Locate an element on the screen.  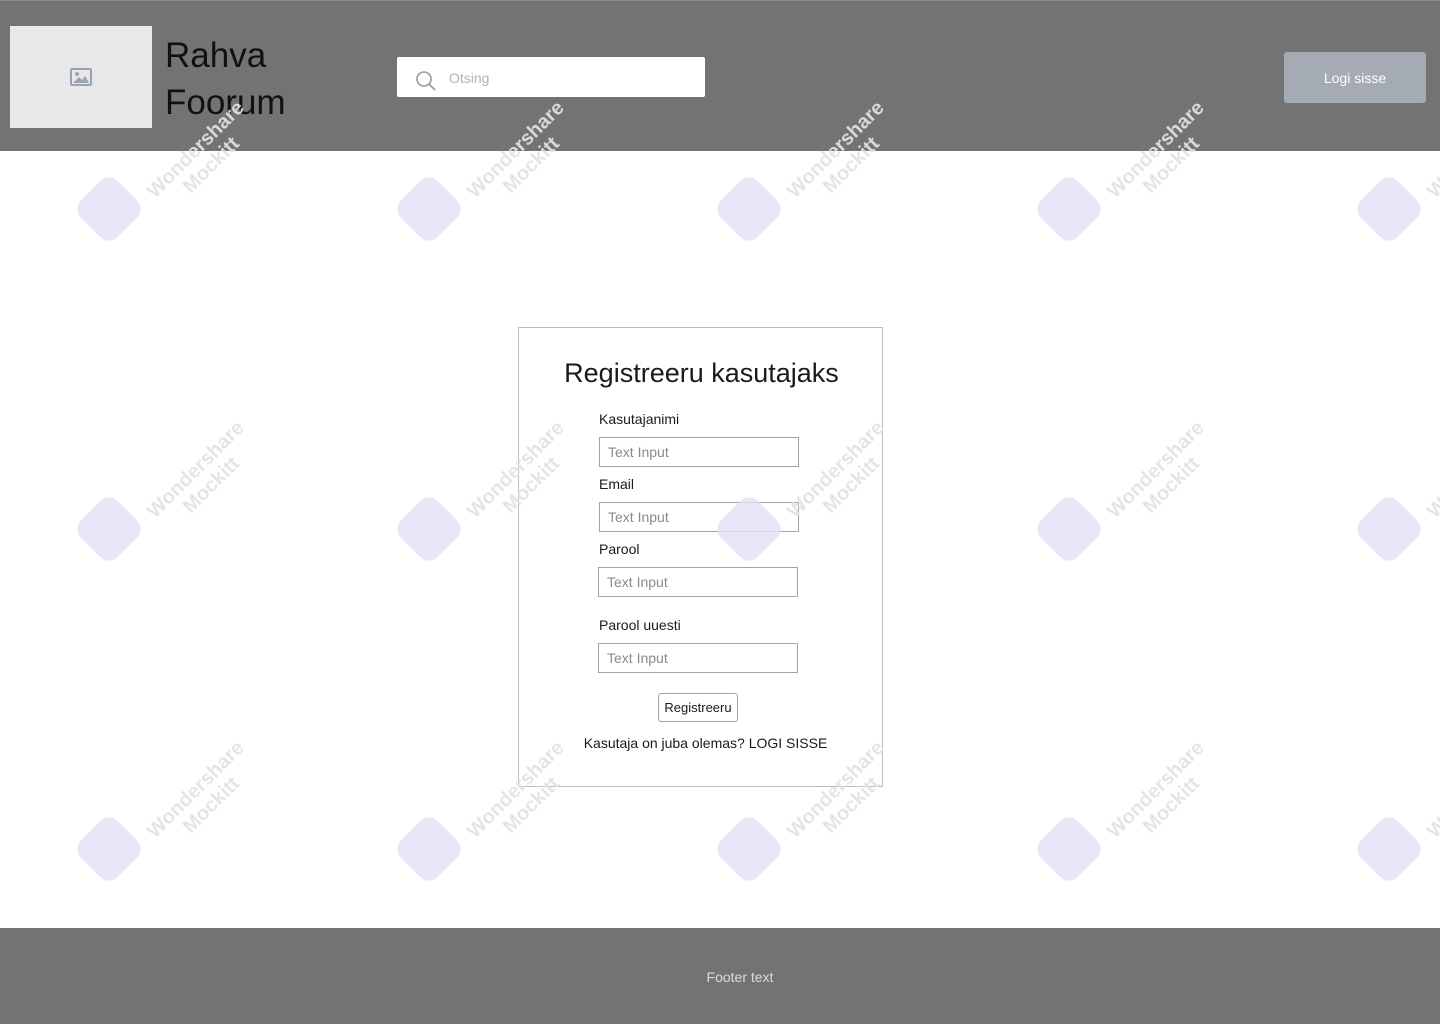
search-box is located at coordinates (551, 78).